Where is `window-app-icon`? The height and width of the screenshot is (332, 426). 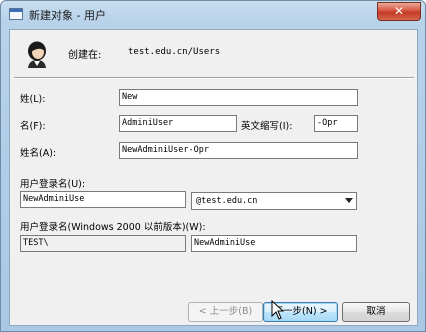 window-app-icon is located at coordinates (16, 14).